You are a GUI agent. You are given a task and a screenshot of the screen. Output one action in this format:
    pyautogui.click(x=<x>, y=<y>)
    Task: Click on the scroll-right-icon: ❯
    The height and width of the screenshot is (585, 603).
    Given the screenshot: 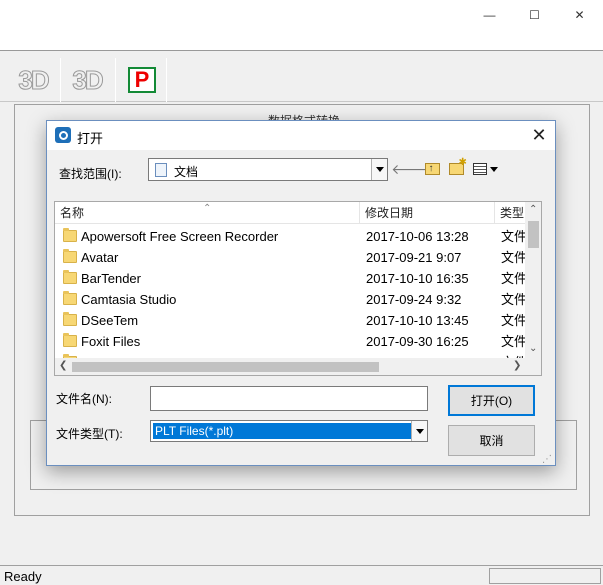 What is the action you would take?
    pyautogui.click(x=517, y=365)
    